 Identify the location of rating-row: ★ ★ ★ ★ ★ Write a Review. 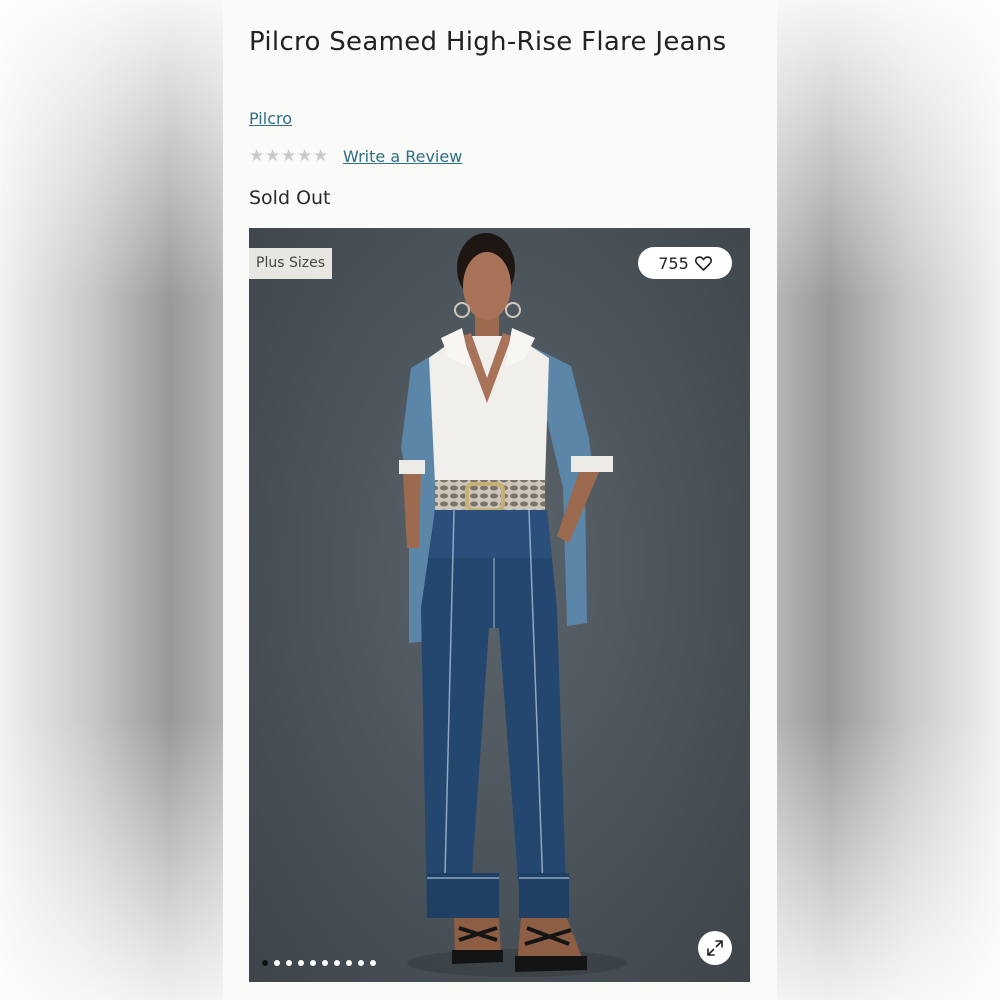
(355, 156).